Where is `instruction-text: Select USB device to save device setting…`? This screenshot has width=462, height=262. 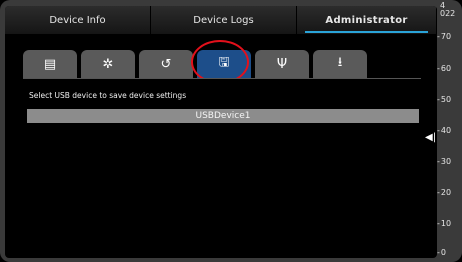 instruction-text: Select USB device to save device setting… is located at coordinates (108, 95).